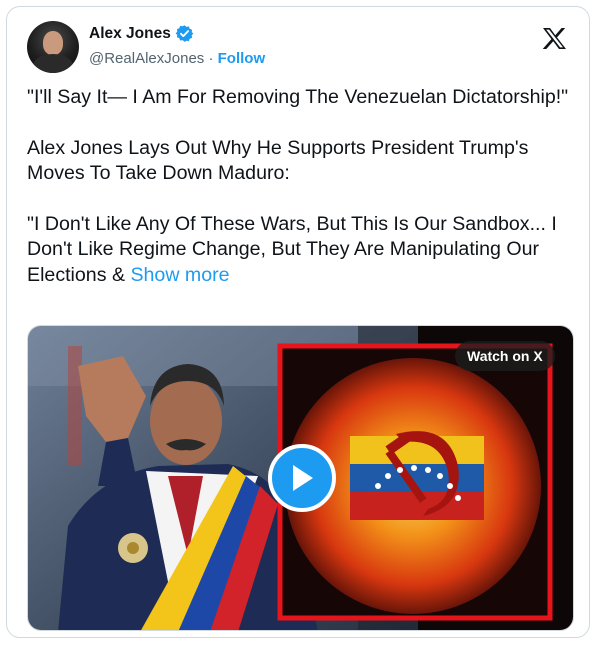  I want to click on x-logo-icon, so click(554, 41).